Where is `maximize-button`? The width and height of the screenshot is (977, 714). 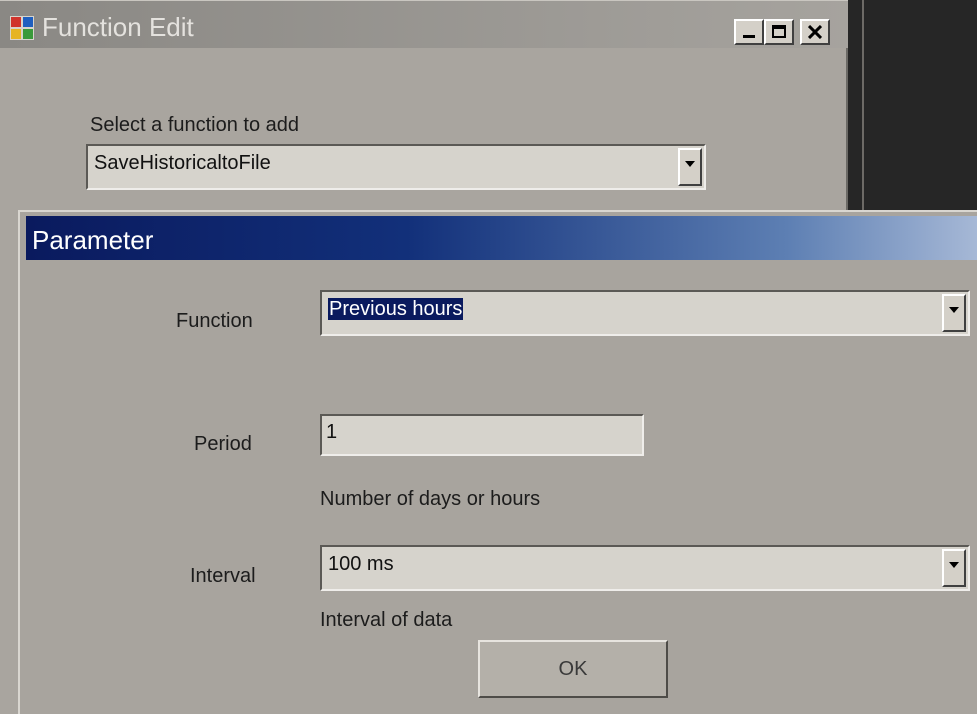 maximize-button is located at coordinates (779, 32).